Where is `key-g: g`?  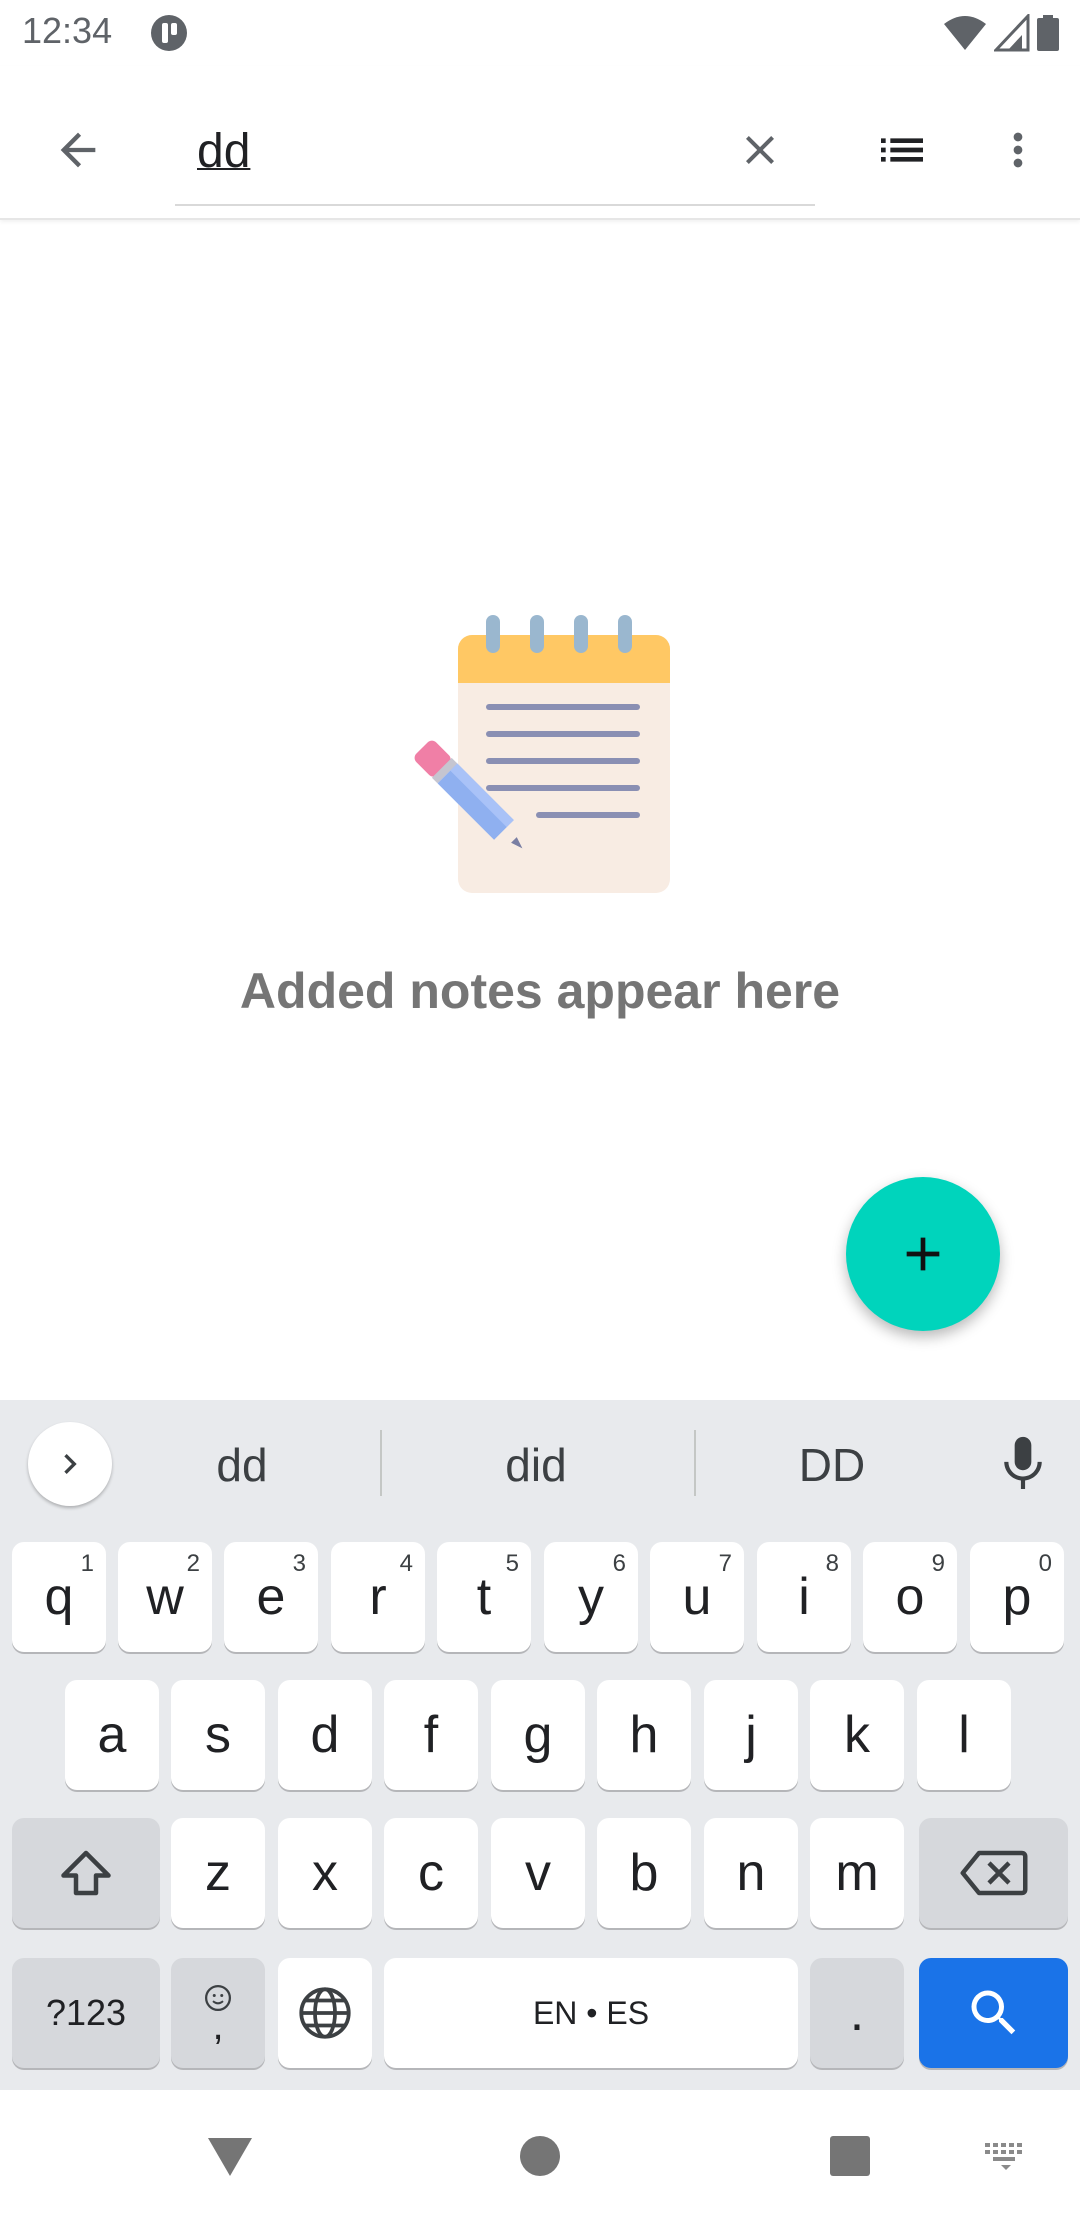 key-g: g is located at coordinates (538, 1735).